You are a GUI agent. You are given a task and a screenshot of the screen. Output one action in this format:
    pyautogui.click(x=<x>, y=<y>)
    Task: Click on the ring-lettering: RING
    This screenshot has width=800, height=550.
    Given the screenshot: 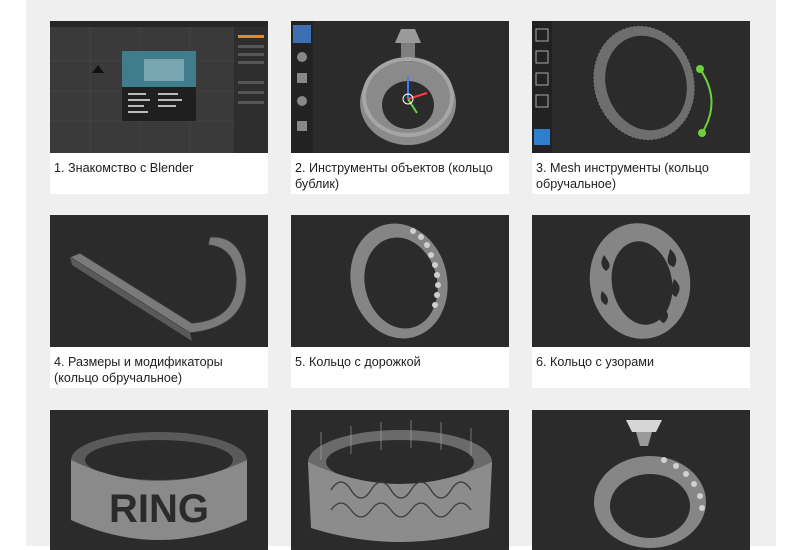 What is the action you would take?
    pyautogui.click(x=159, y=509)
    